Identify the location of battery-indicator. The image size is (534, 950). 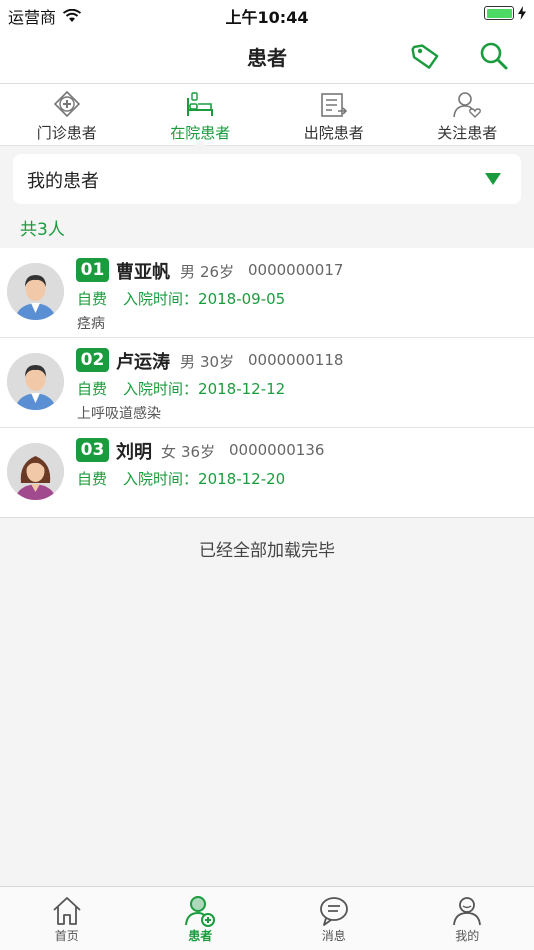
(505, 13).